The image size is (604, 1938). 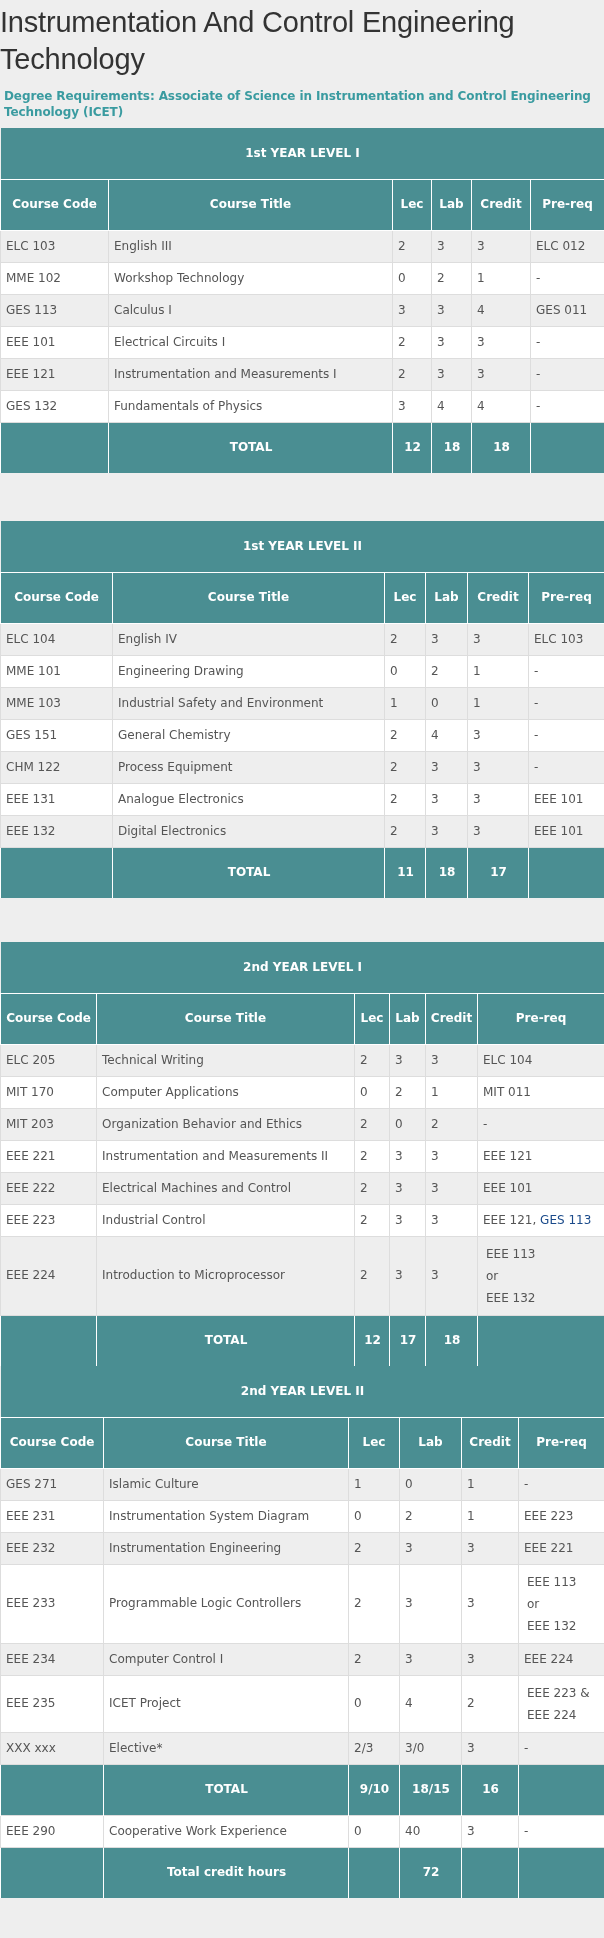 What do you see at coordinates (52, 1831) in the screenshot?
I see `table-cell: EEE 290` at bounding box center [52, 1831].